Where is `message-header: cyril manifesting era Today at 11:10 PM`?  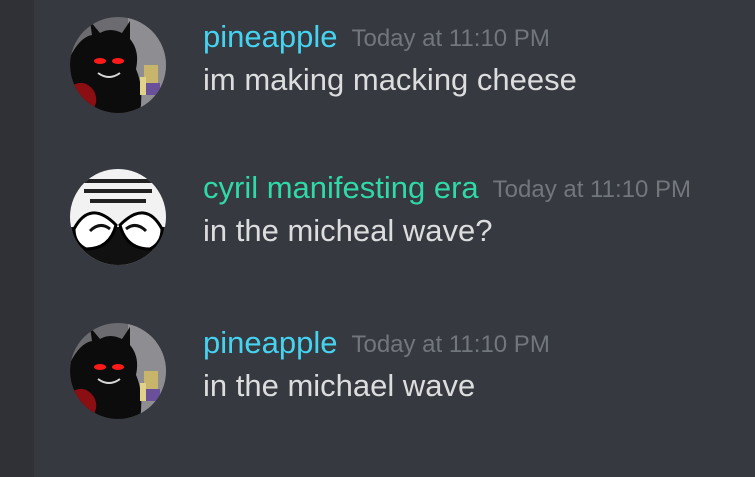 message-header: cyril manifesting era Today at 11:10 PM is located at coordinates (447, 188).